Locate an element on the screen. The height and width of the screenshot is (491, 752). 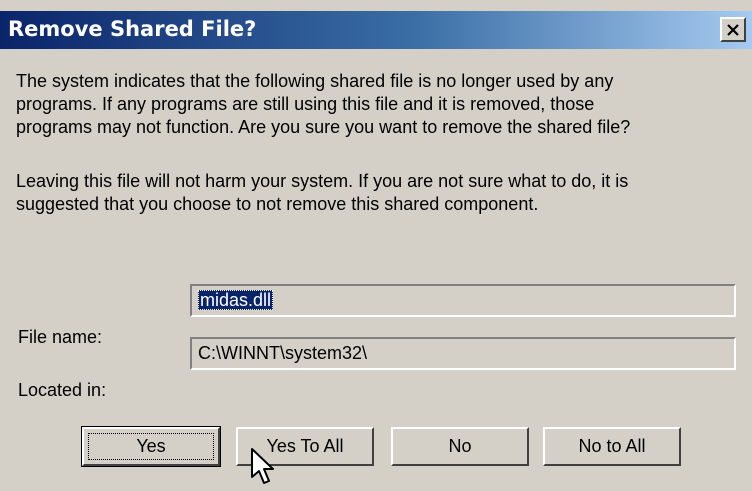
close-icon is located at coordinates (733, 29).